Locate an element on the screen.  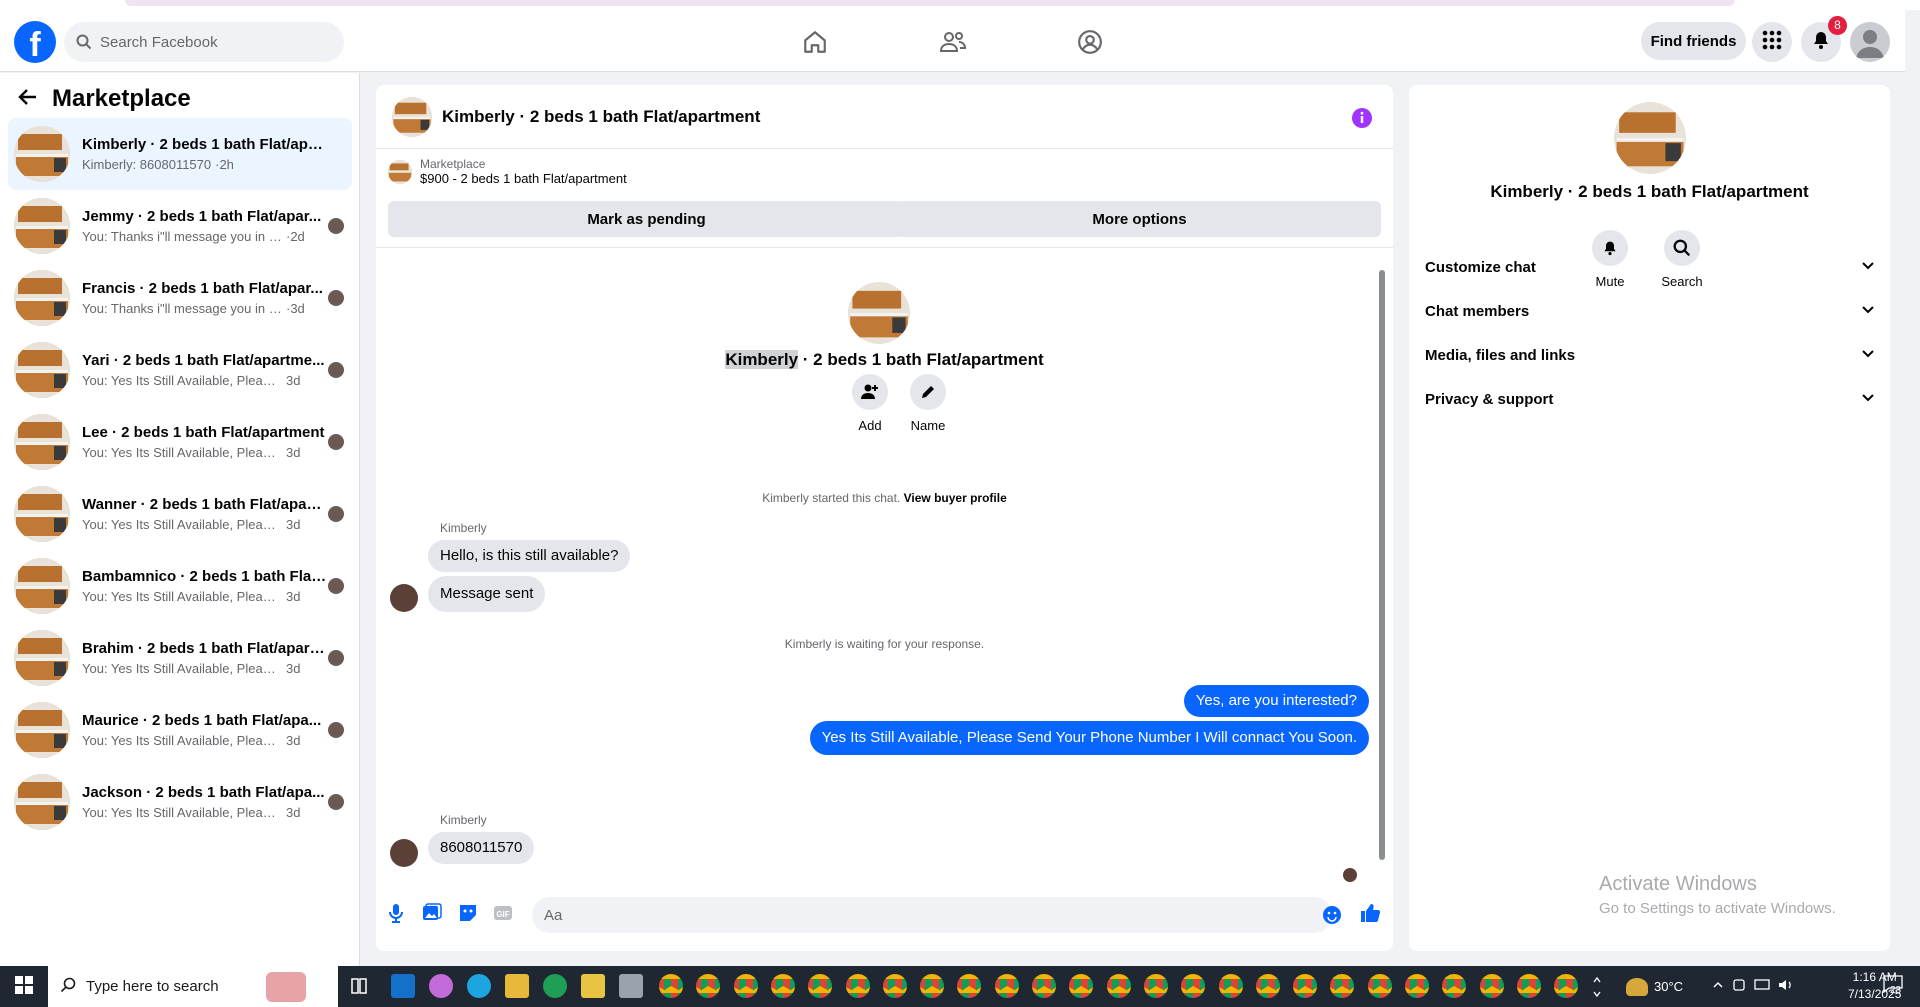
incoming-message: 8608011570 is located at coordinates (481, 848).